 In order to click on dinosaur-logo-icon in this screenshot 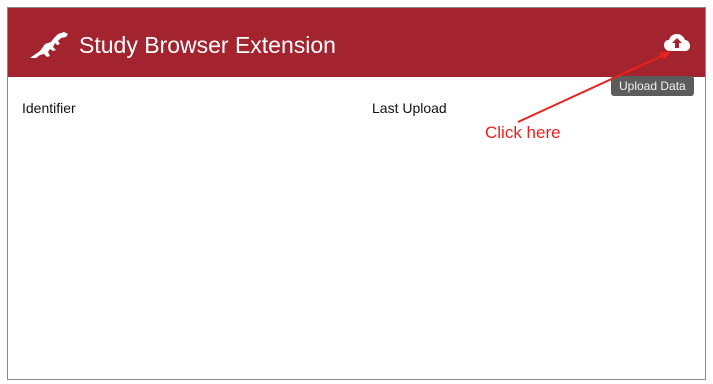, I will do `click(49, 45)`.